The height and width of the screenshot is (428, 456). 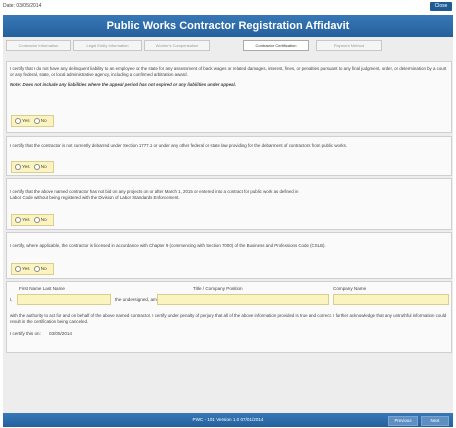 I want to click on top-bar: Date: 03/05/2014 Close, so click(x=228, y=6).